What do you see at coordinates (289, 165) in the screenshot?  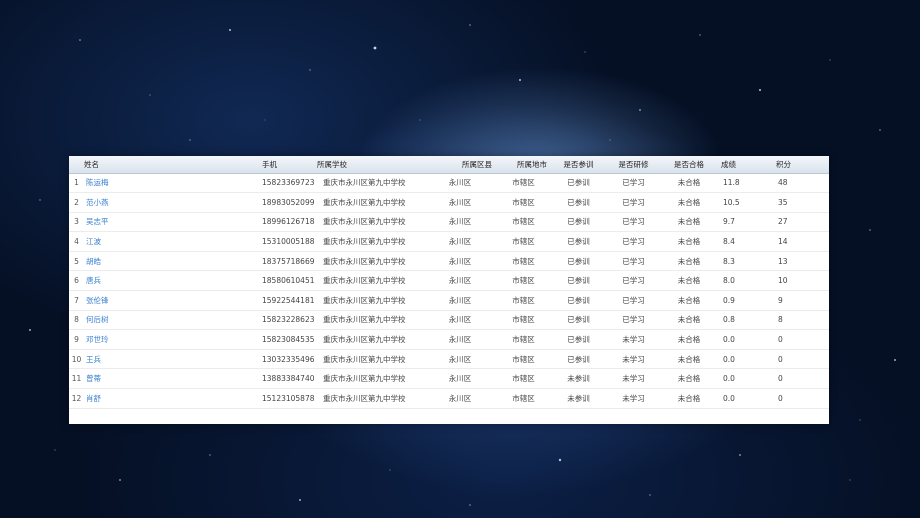 I see `header-phone: 手机` at bounding box center [289, 165].